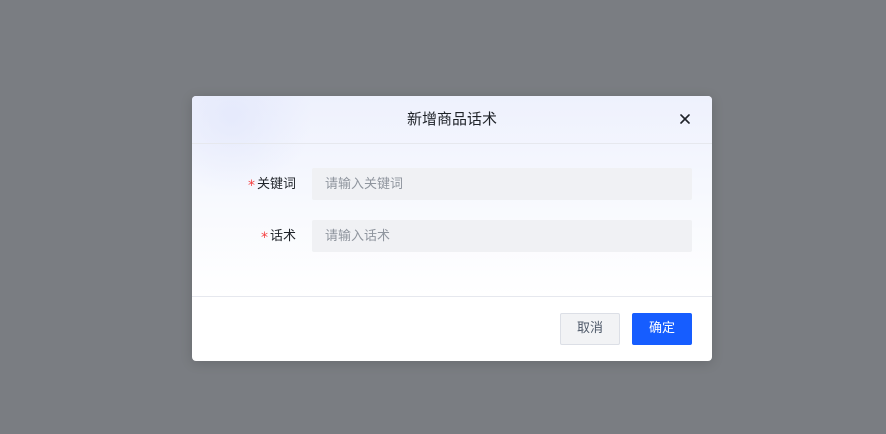 The width and height of the screenshot is (886, 434). What do you see at coordinates (502, 184) in the screenshot?
I see `keyword-input` at bounding box center [502, 184].